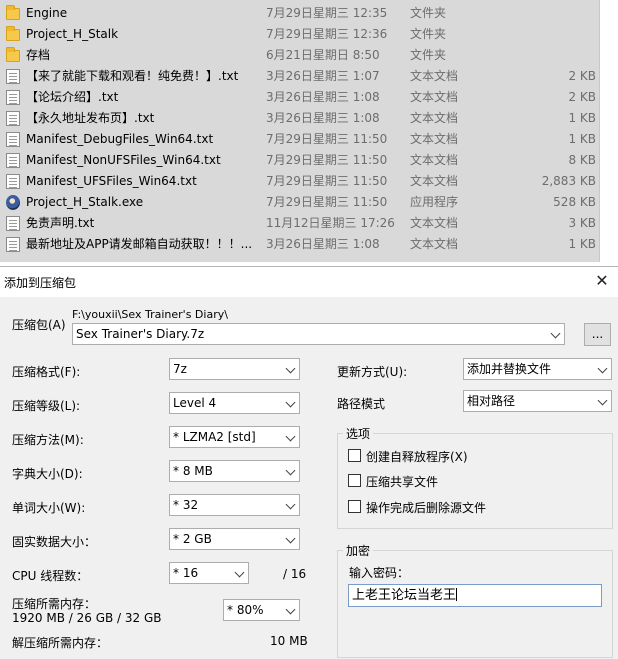  Describe the element at coordinates (85, 202) in the screenshot. I see `file-name: Project_H_Stalk.exe` at that location.